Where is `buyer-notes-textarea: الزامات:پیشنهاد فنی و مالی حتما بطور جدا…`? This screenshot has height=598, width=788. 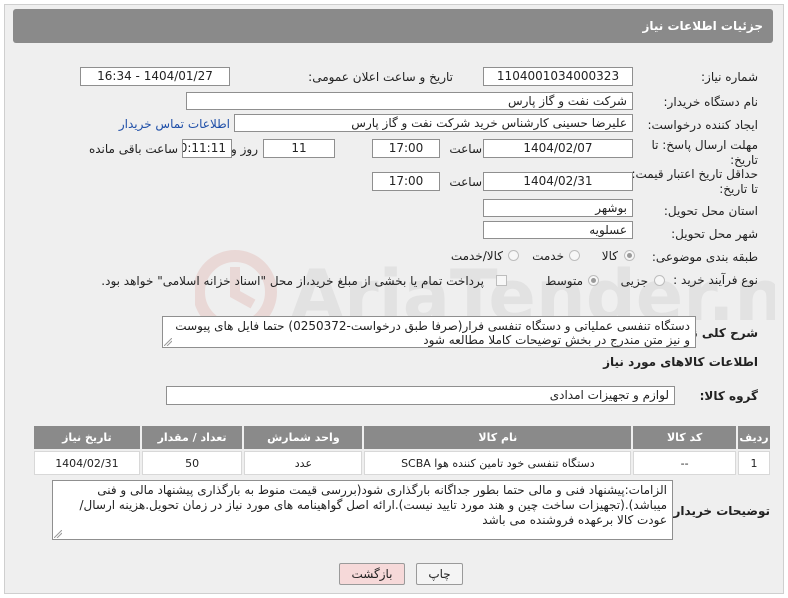 buyer-notes-textarea: الزامات:پیشنهاد فنی و مالی حتما بطور جدا… is located at coordinates (362, 510).